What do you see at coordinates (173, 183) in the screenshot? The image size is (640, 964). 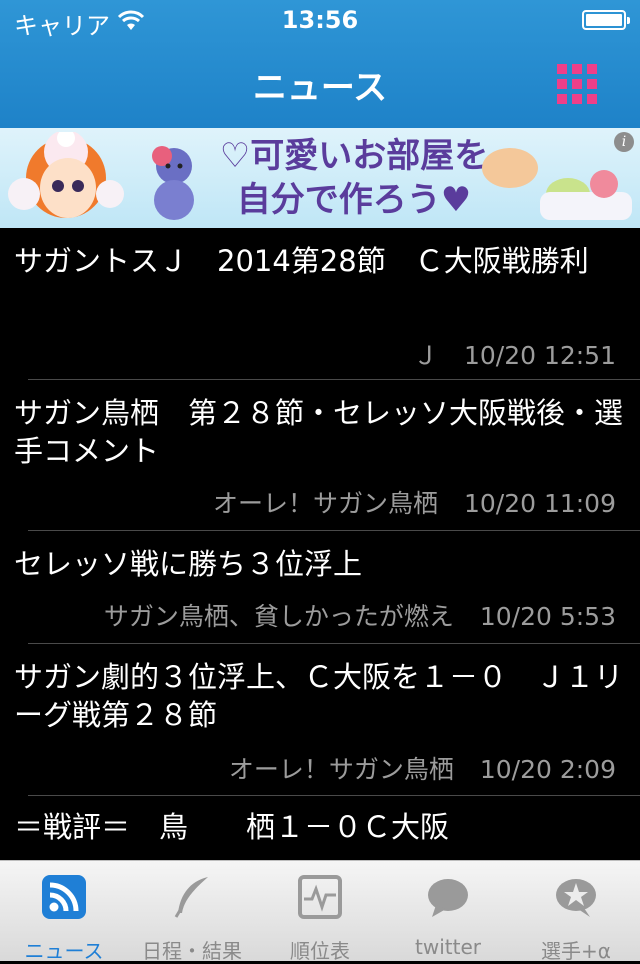 I see `teddy-bear-illustration` at bounding box center [173, 183].